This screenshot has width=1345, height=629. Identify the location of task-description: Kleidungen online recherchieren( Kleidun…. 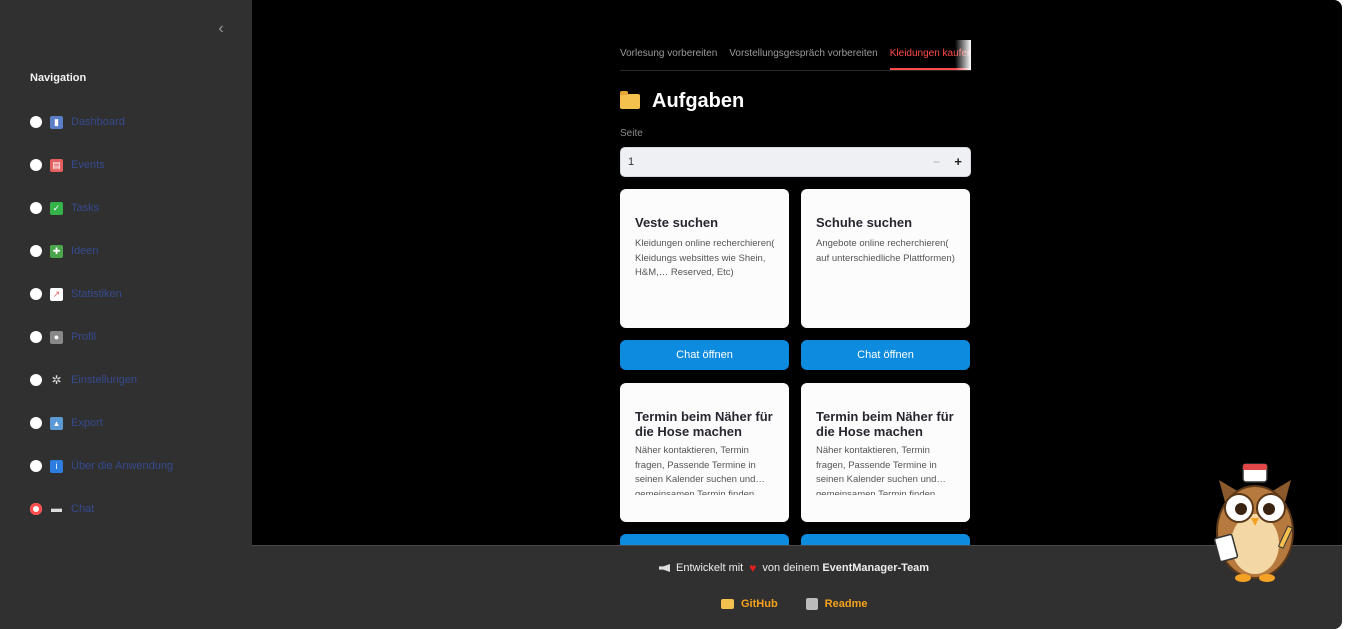
(705, 258).